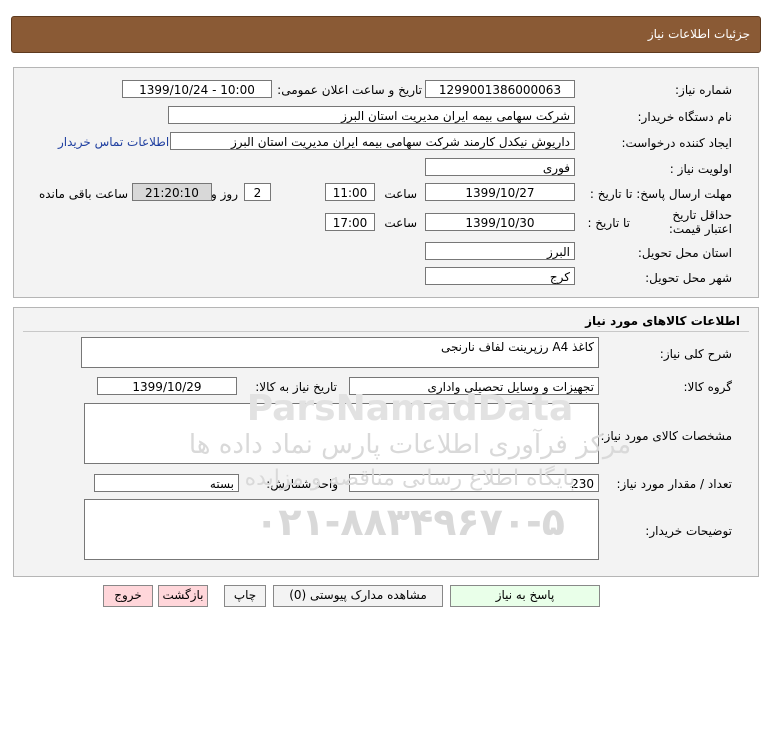 The image size is (770, 745). What do you see at coordinates (400, 194) in the screenshot?
I see `send-time-label: ساعت` at bounding box center [400, 194].